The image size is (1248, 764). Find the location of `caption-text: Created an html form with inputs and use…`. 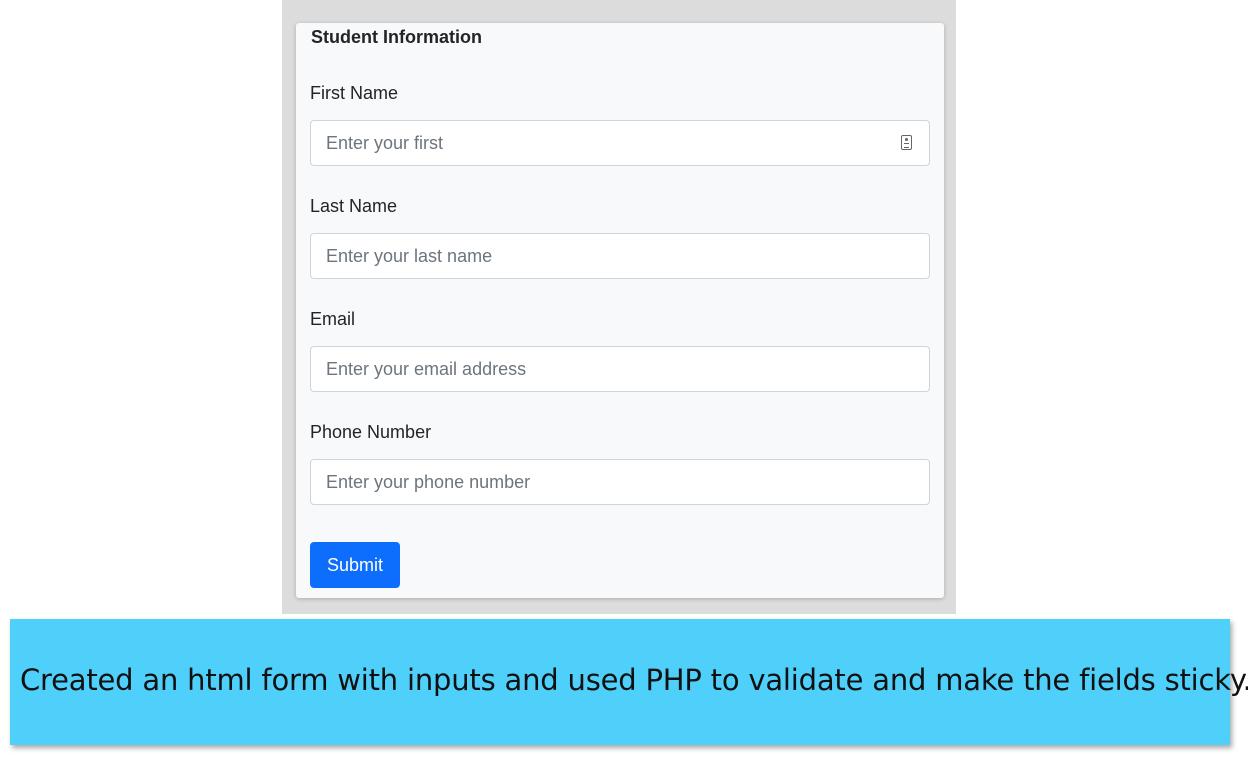

caption-text: Created an html form with inputs and use… is located at coordinates (634, 680).